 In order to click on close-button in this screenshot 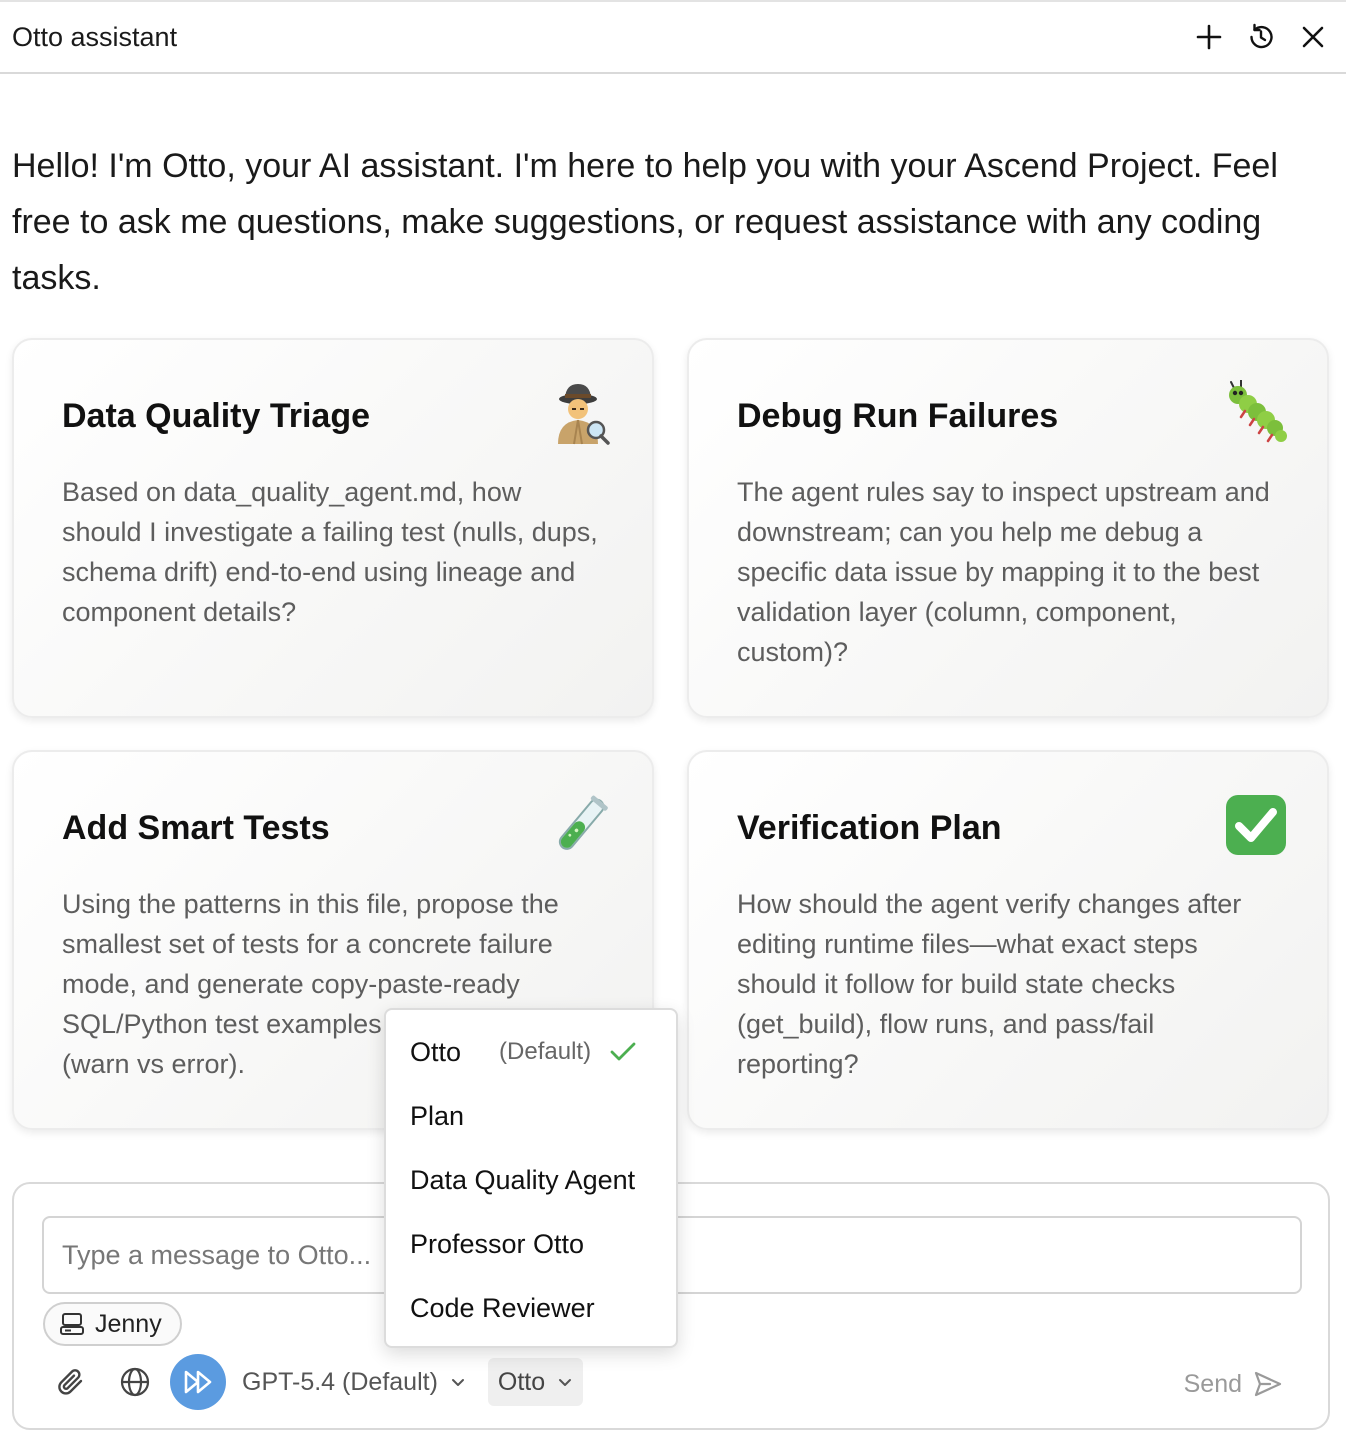, I will do `click(1313, 37)`.